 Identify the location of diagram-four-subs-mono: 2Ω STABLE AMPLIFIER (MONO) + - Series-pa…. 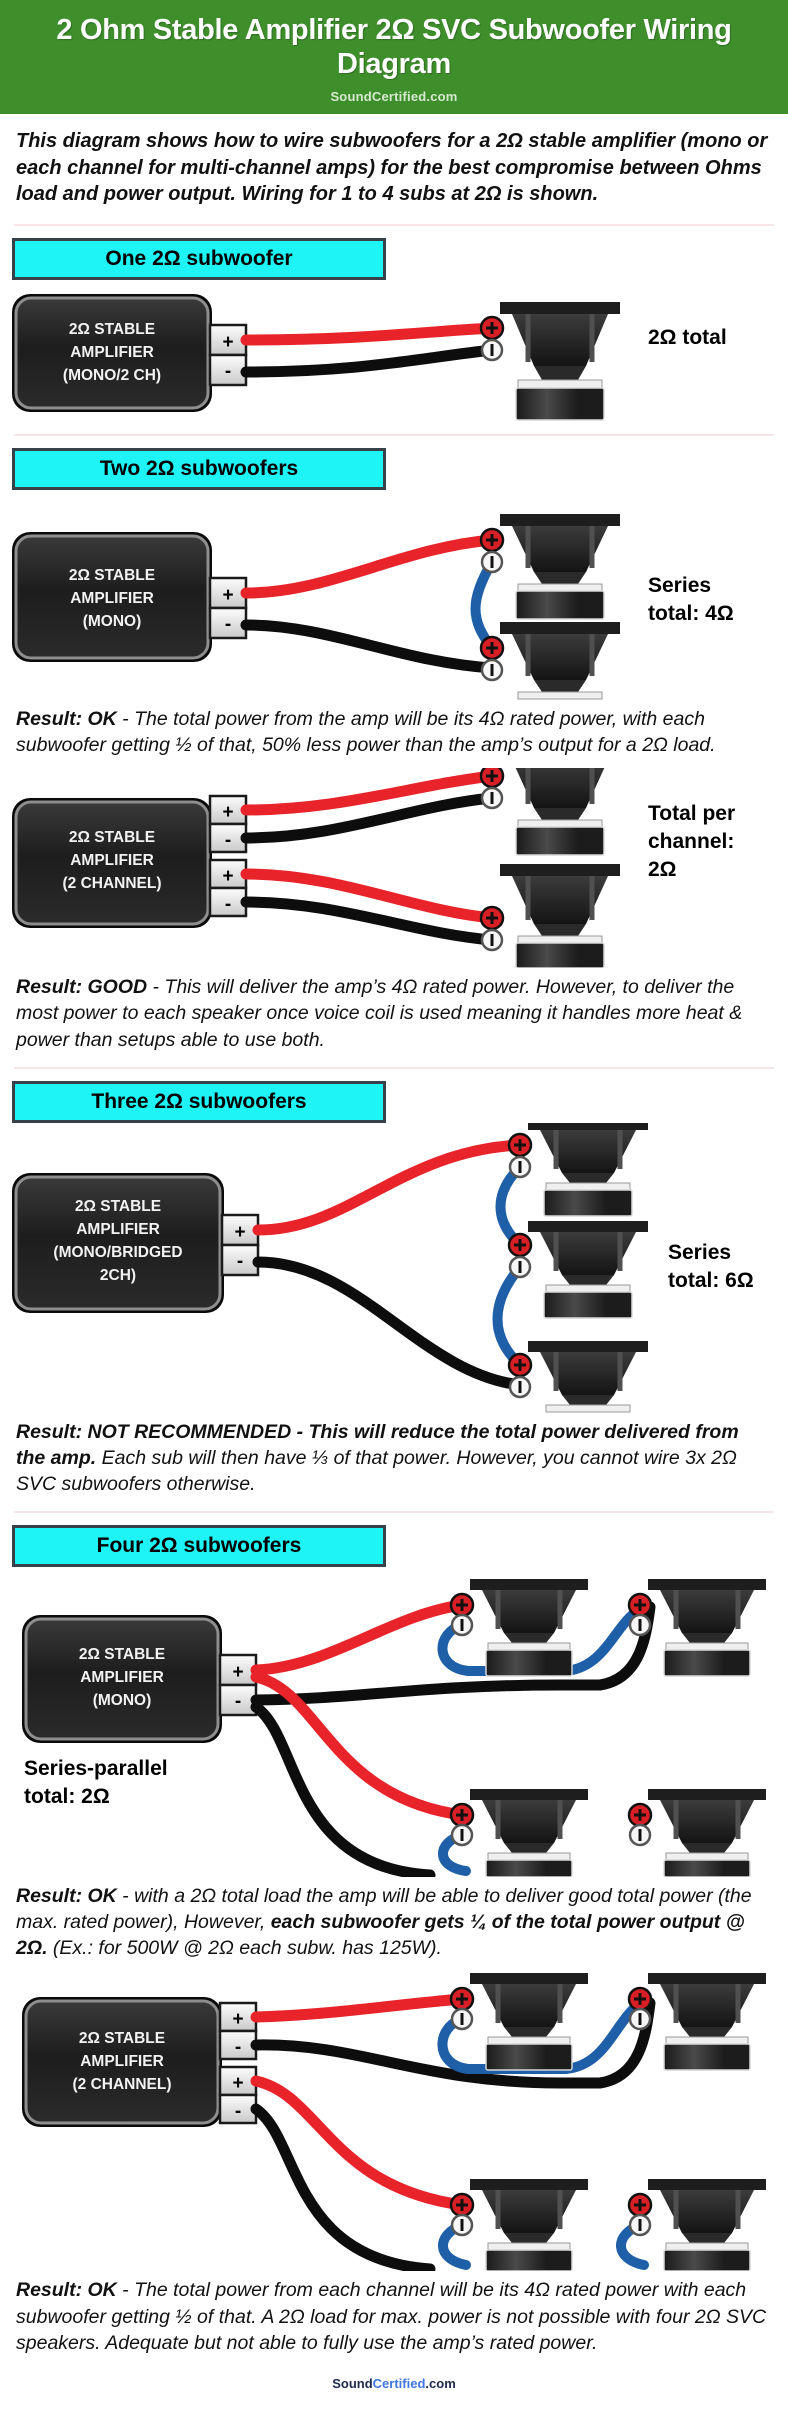
(394, 1722).